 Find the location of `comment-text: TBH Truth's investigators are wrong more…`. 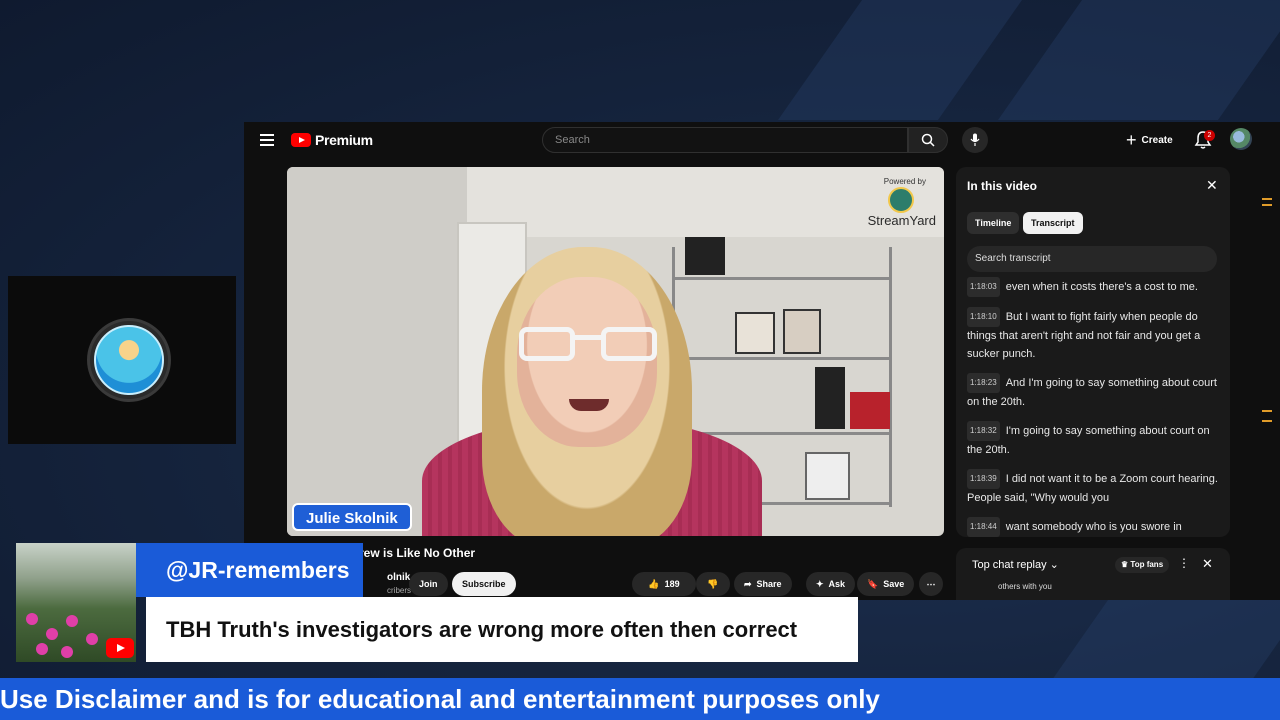

comment-text: TBH Truth's investigators are wrong more… is located at coordinates (502, 629).